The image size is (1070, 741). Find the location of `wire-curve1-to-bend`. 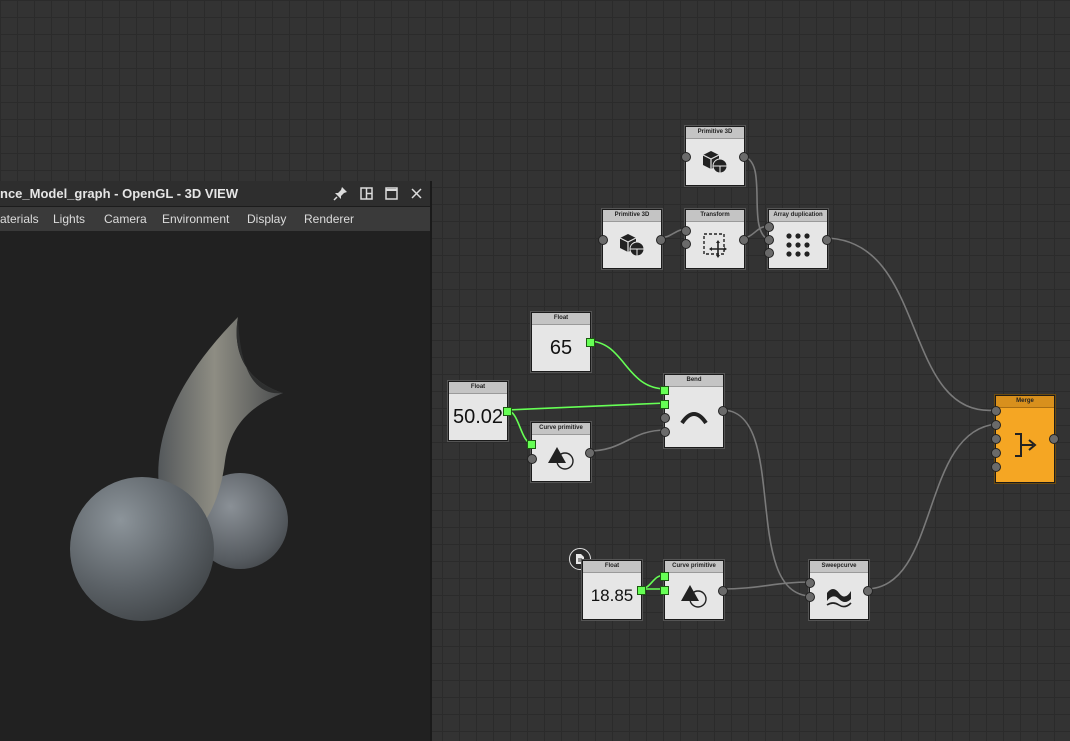

wire-curve1-to-bend is located at coordinates (627, 440).